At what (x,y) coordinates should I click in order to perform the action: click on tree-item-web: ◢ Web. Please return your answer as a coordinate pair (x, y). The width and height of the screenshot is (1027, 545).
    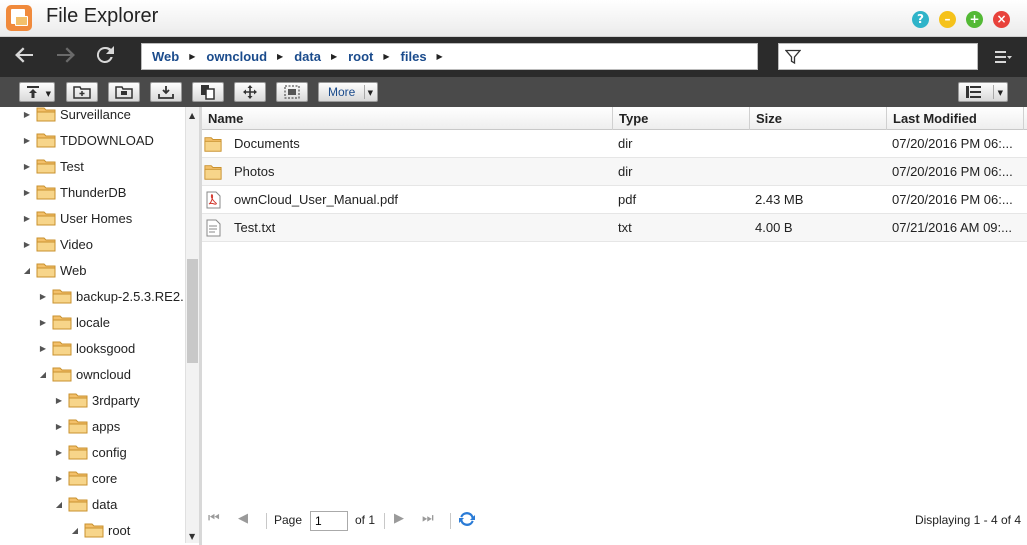
    Looking at the image, I should click on (54, 270).